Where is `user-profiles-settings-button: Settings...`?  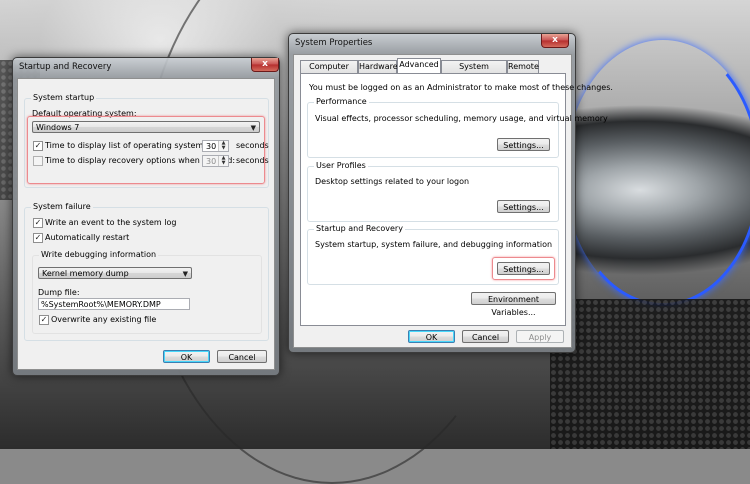
user-profiles-settings-button: Settings... is located at coordinates (523, 206).